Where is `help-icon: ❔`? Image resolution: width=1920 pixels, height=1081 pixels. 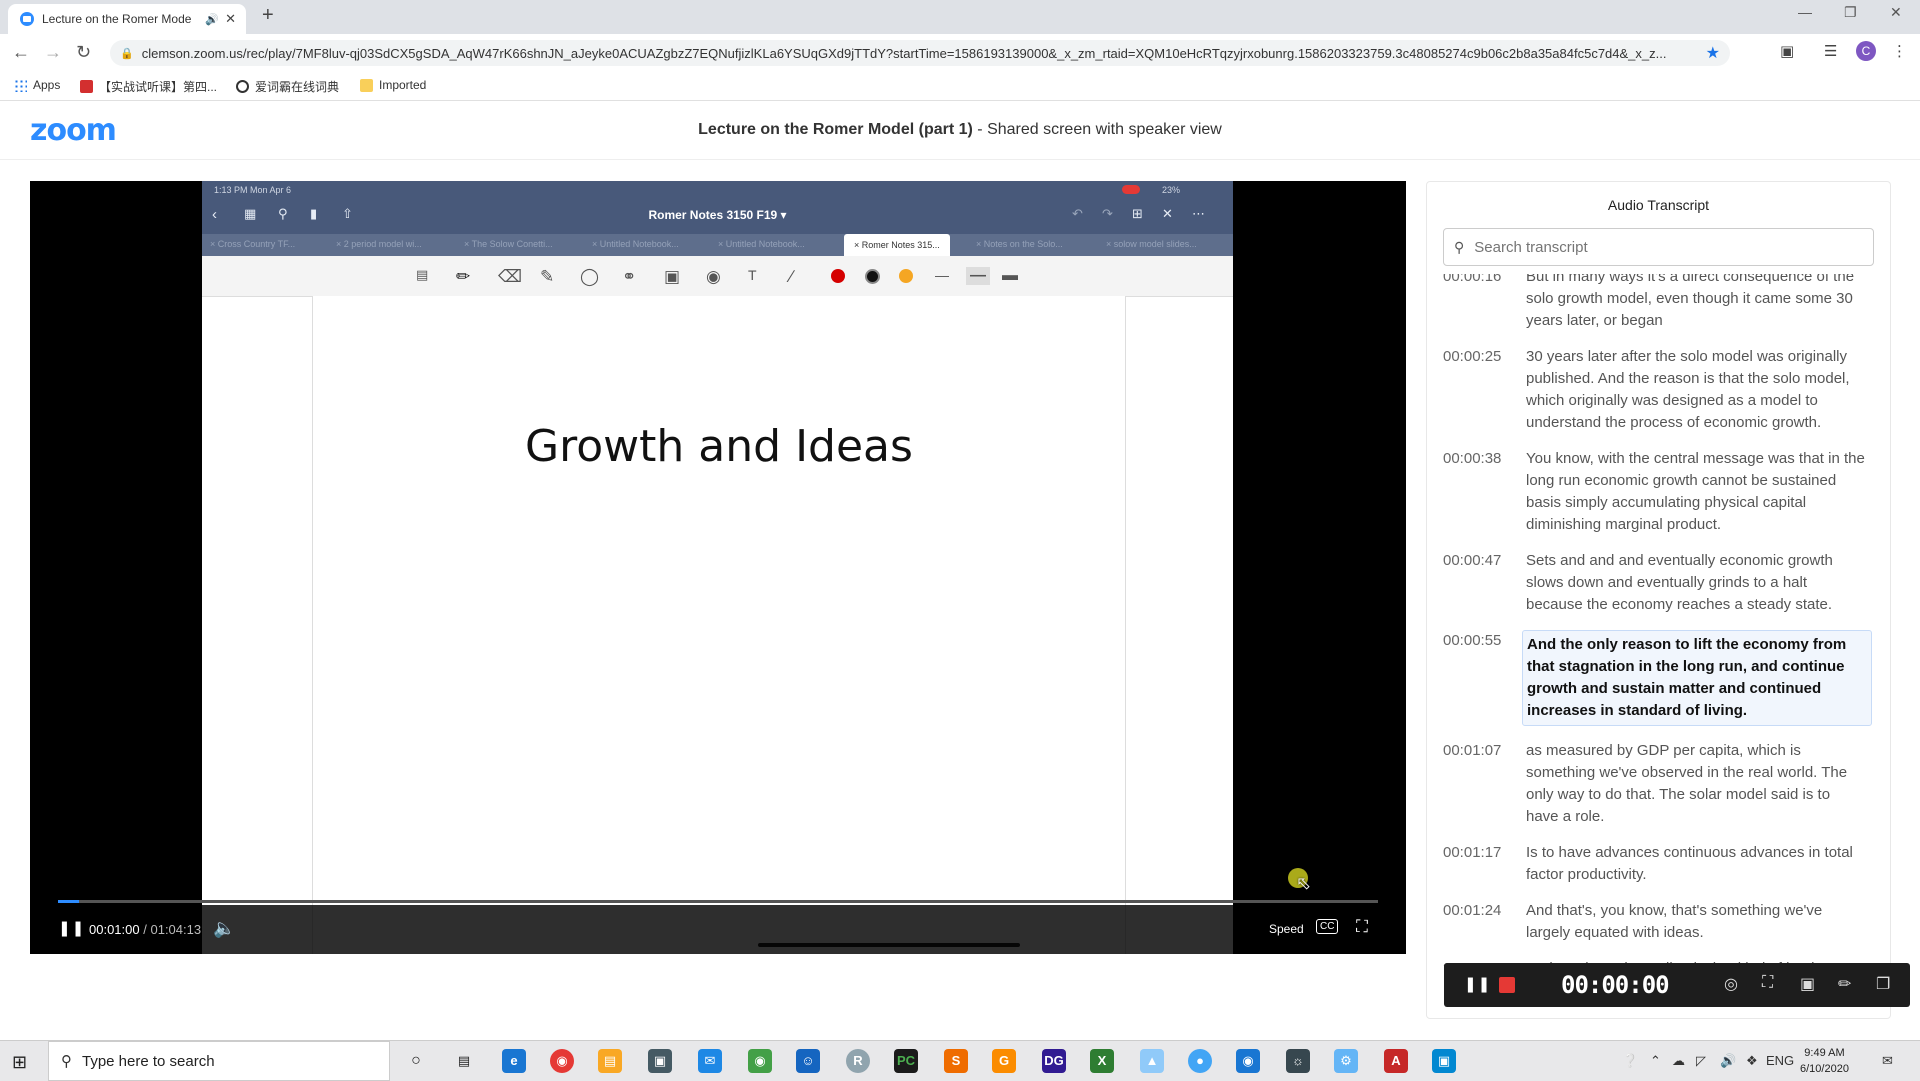
help-icon: ❔ is located at coordinates (1630, 1061).